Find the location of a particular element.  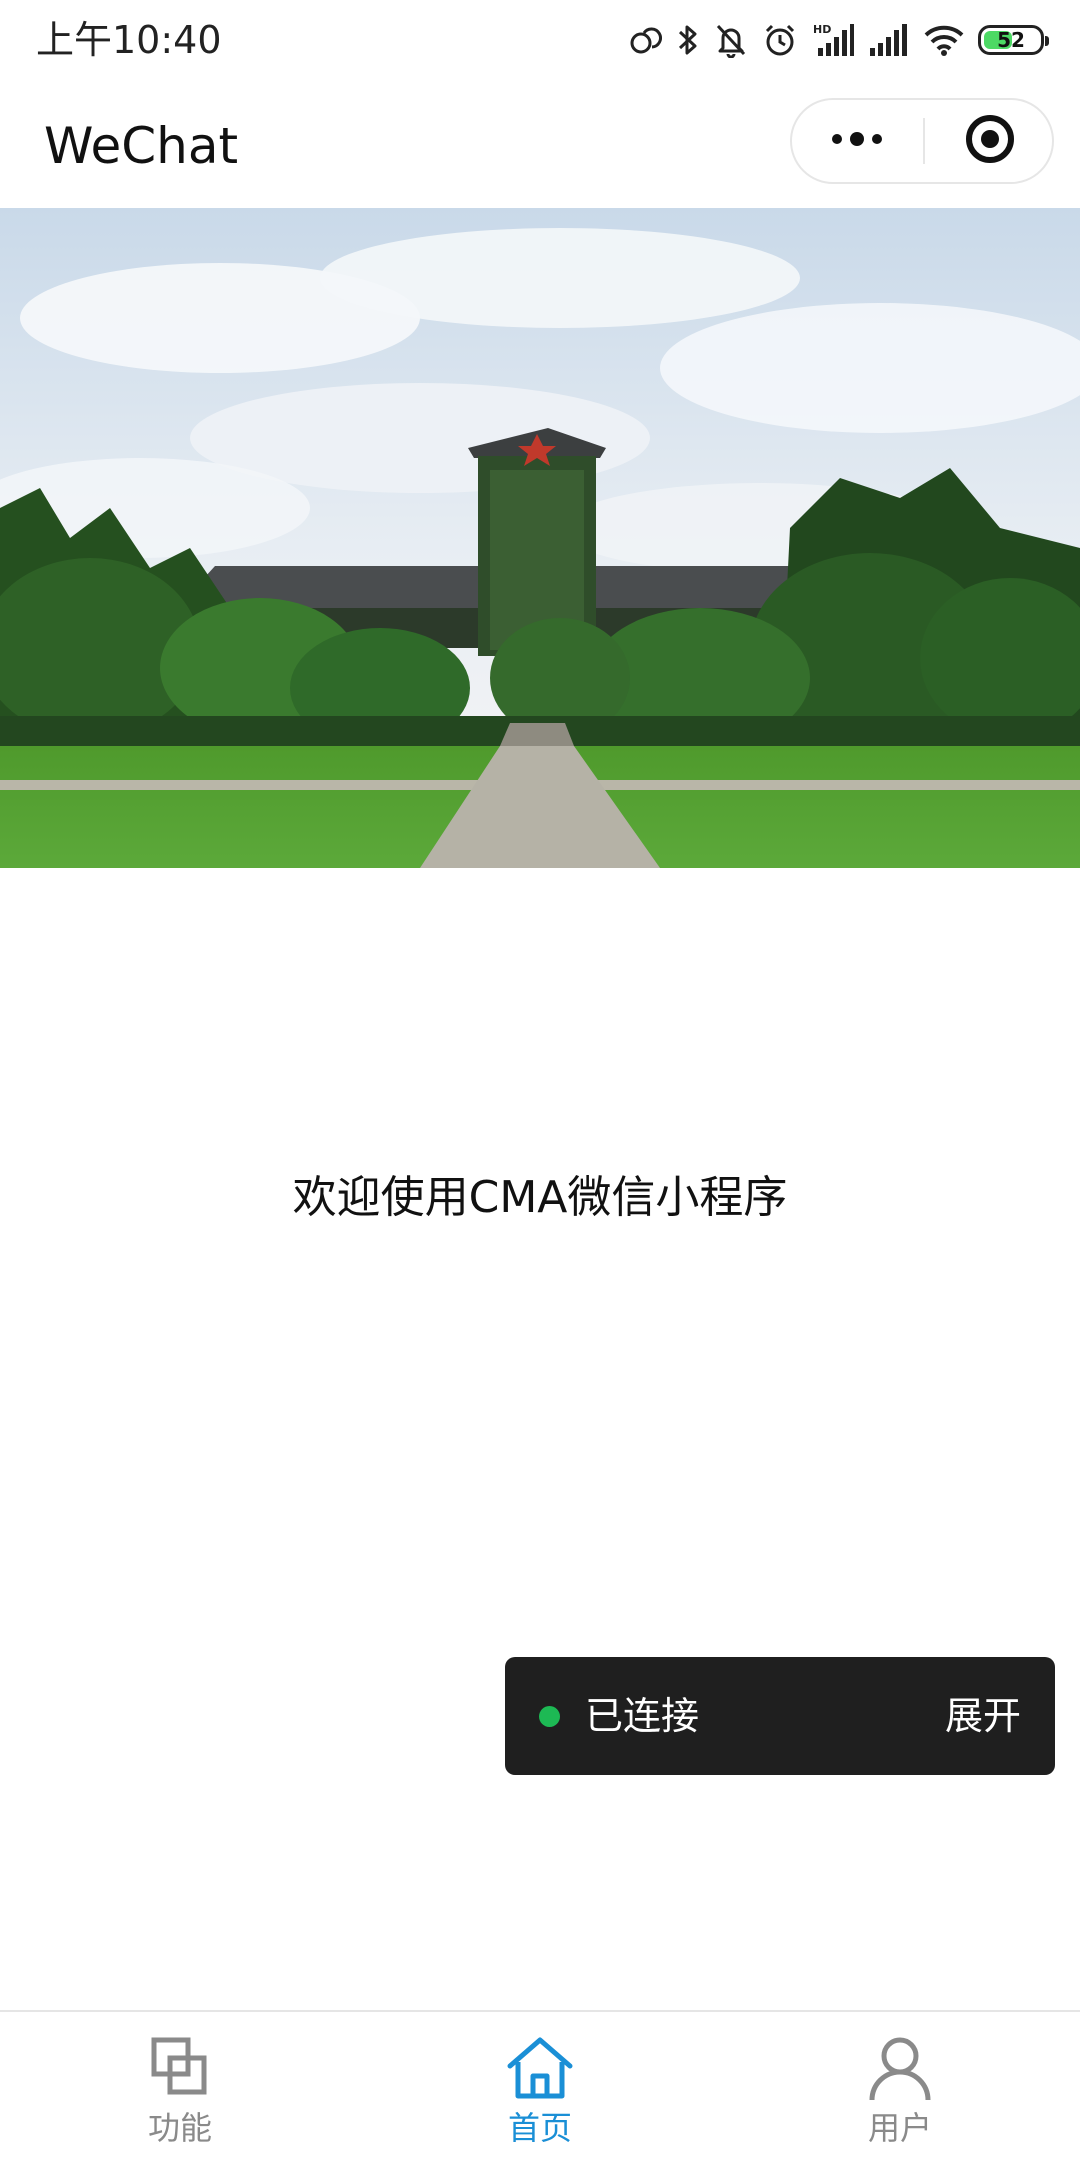

nav-bar: WeChat is located at coordinates (540, 144).